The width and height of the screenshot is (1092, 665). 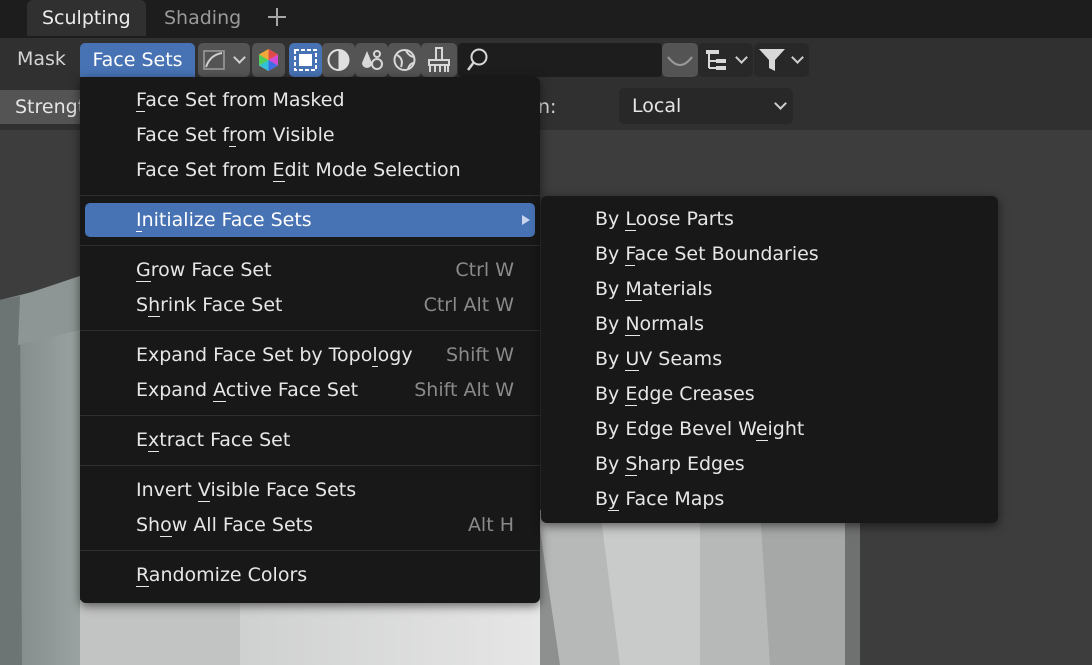 I want to click on menu-item-initialize-face-sets: Initialize Face Sets, so click(x=310, y=220).